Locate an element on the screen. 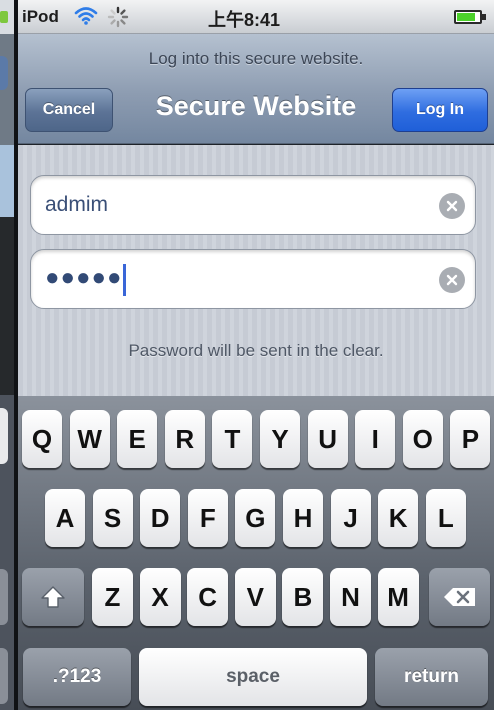 The image size is (494, 710). peek-content-dark is located at coordinates (7, 306).